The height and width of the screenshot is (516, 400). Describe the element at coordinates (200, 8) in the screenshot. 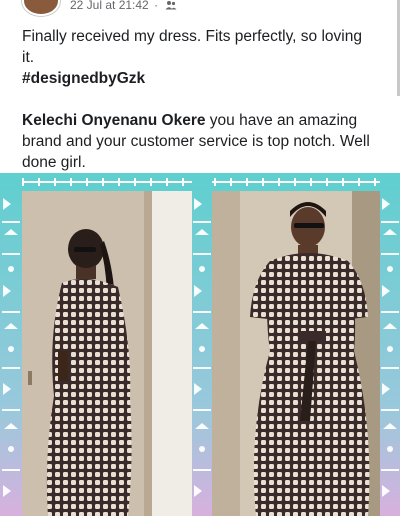

I see `post-header: 22 Jul at 21:42 ·` at that location.